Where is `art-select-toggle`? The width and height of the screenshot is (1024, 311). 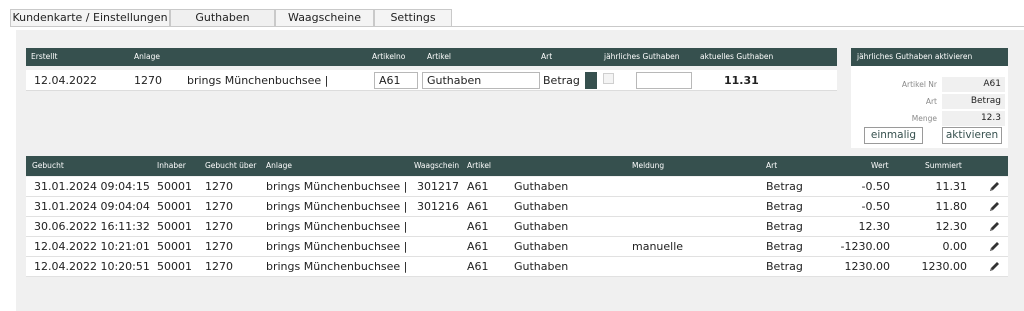 art-select-toggle is located at coordinates (591, 80).